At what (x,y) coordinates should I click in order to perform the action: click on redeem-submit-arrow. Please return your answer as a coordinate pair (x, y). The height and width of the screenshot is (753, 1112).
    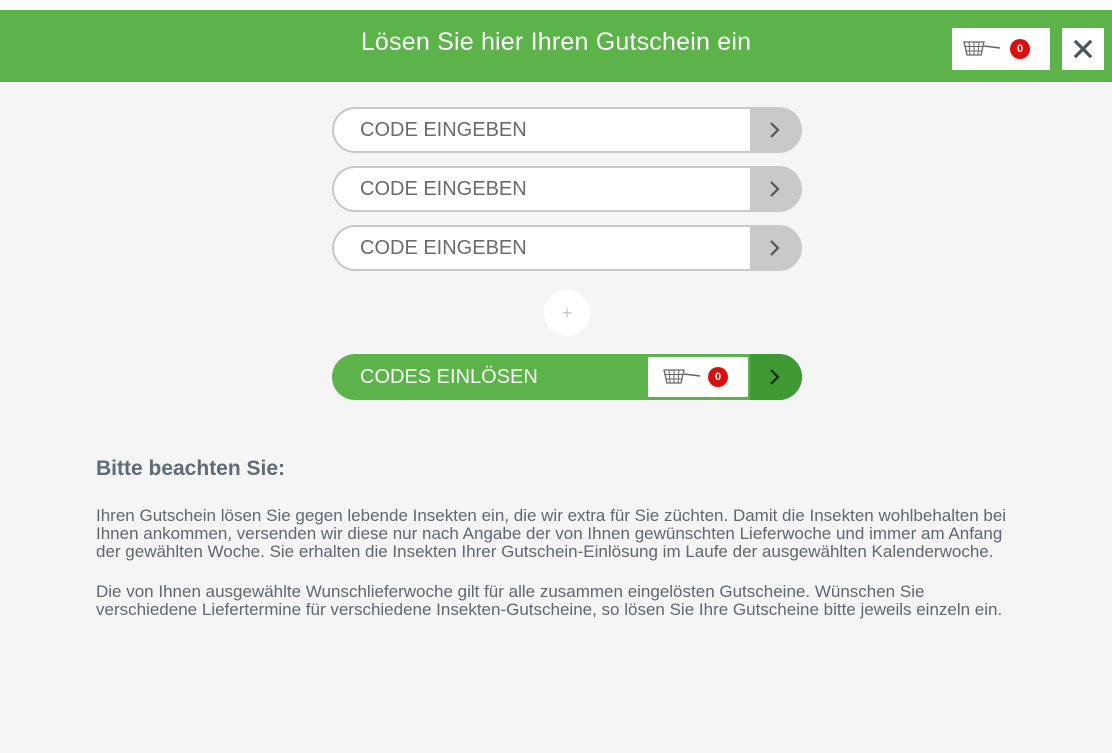
    Looking at the image, I should click on (776, 377).